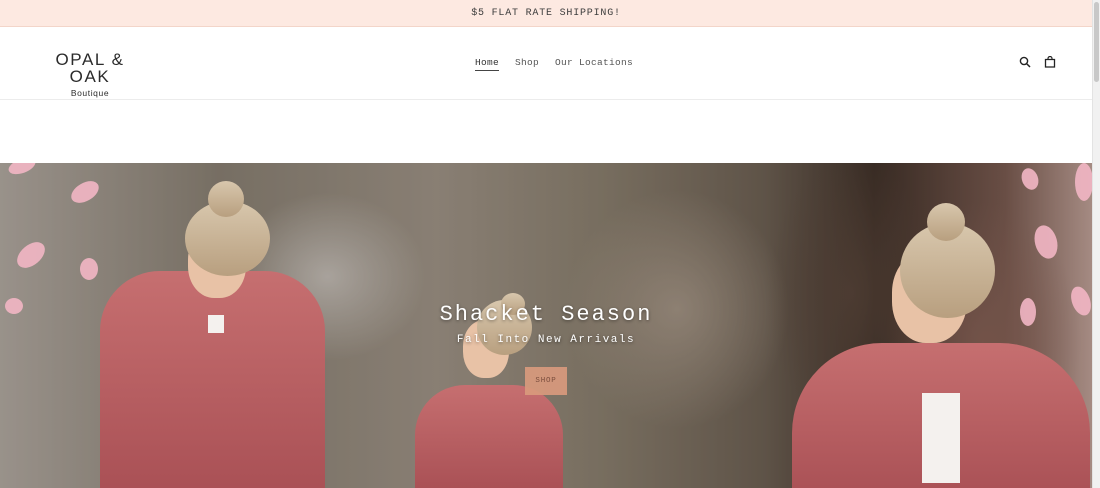 Image resolution: width=1100 pixels, height=488 pixels. I want to click on logo-sub-text: Boutique, so click(90, 93).